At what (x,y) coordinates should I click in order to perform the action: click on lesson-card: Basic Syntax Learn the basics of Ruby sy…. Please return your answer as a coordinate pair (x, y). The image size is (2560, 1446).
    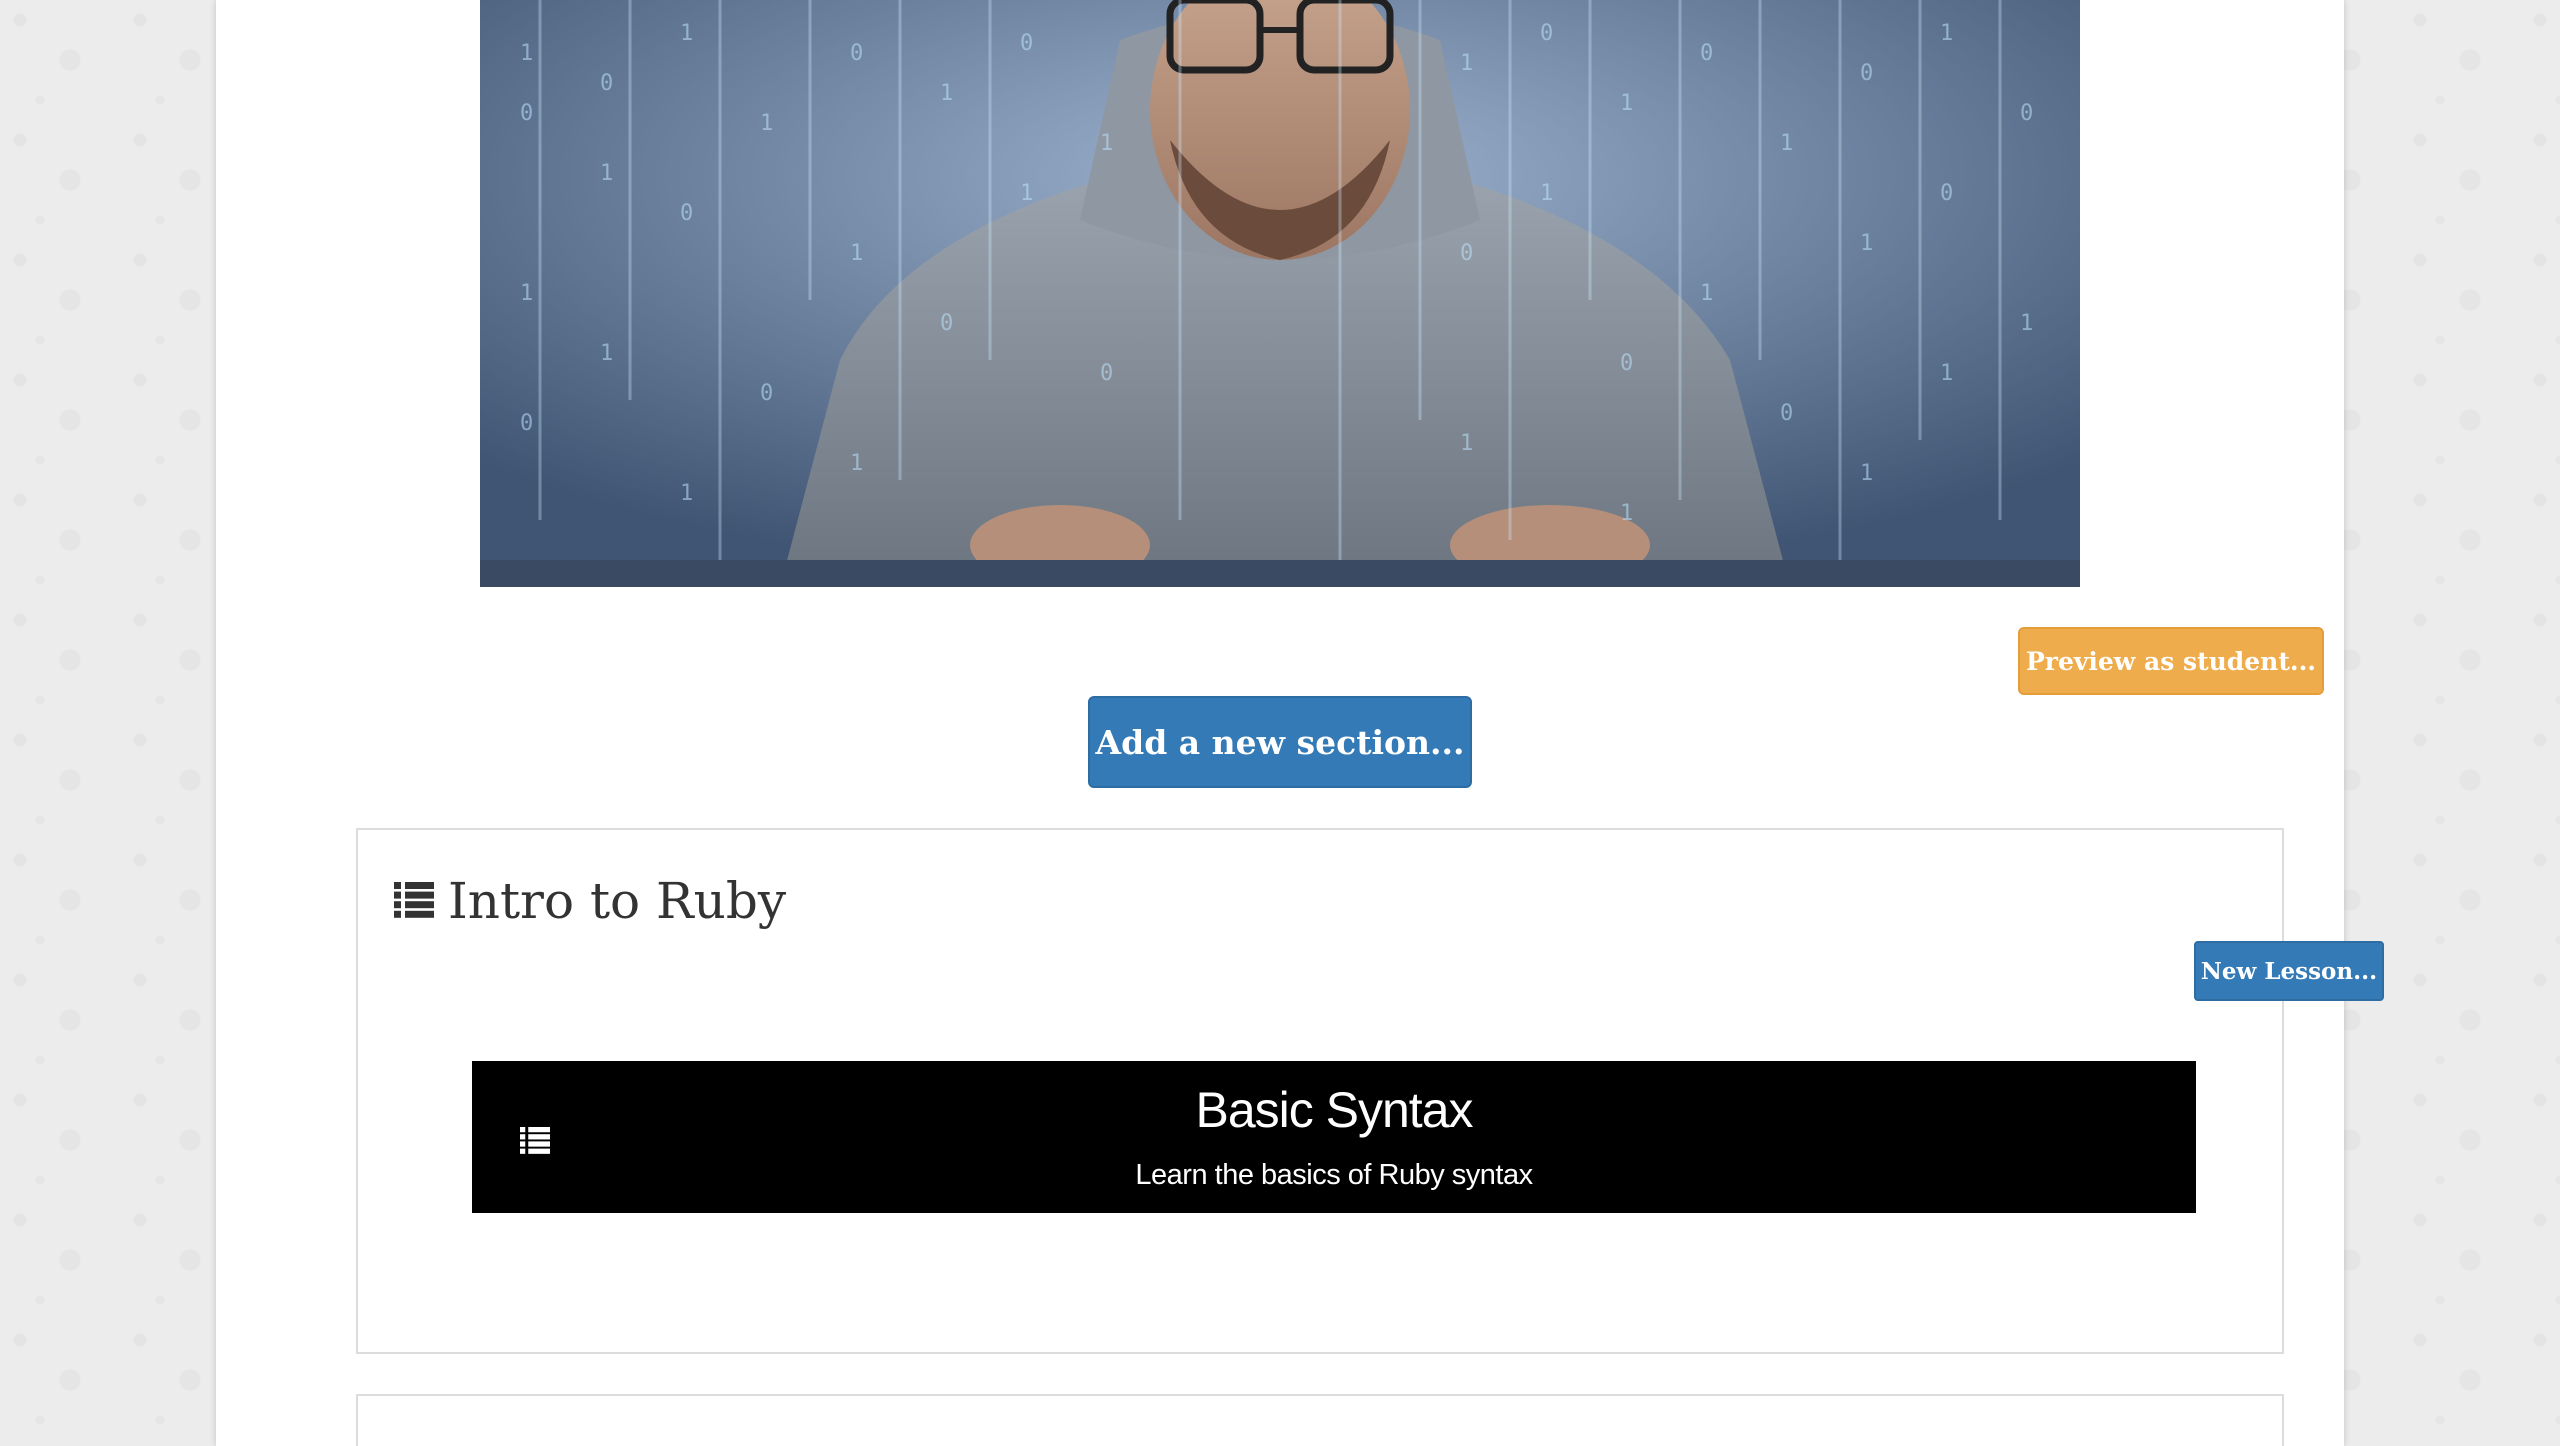
    Looking at the image, I should click on (1334, 1137).